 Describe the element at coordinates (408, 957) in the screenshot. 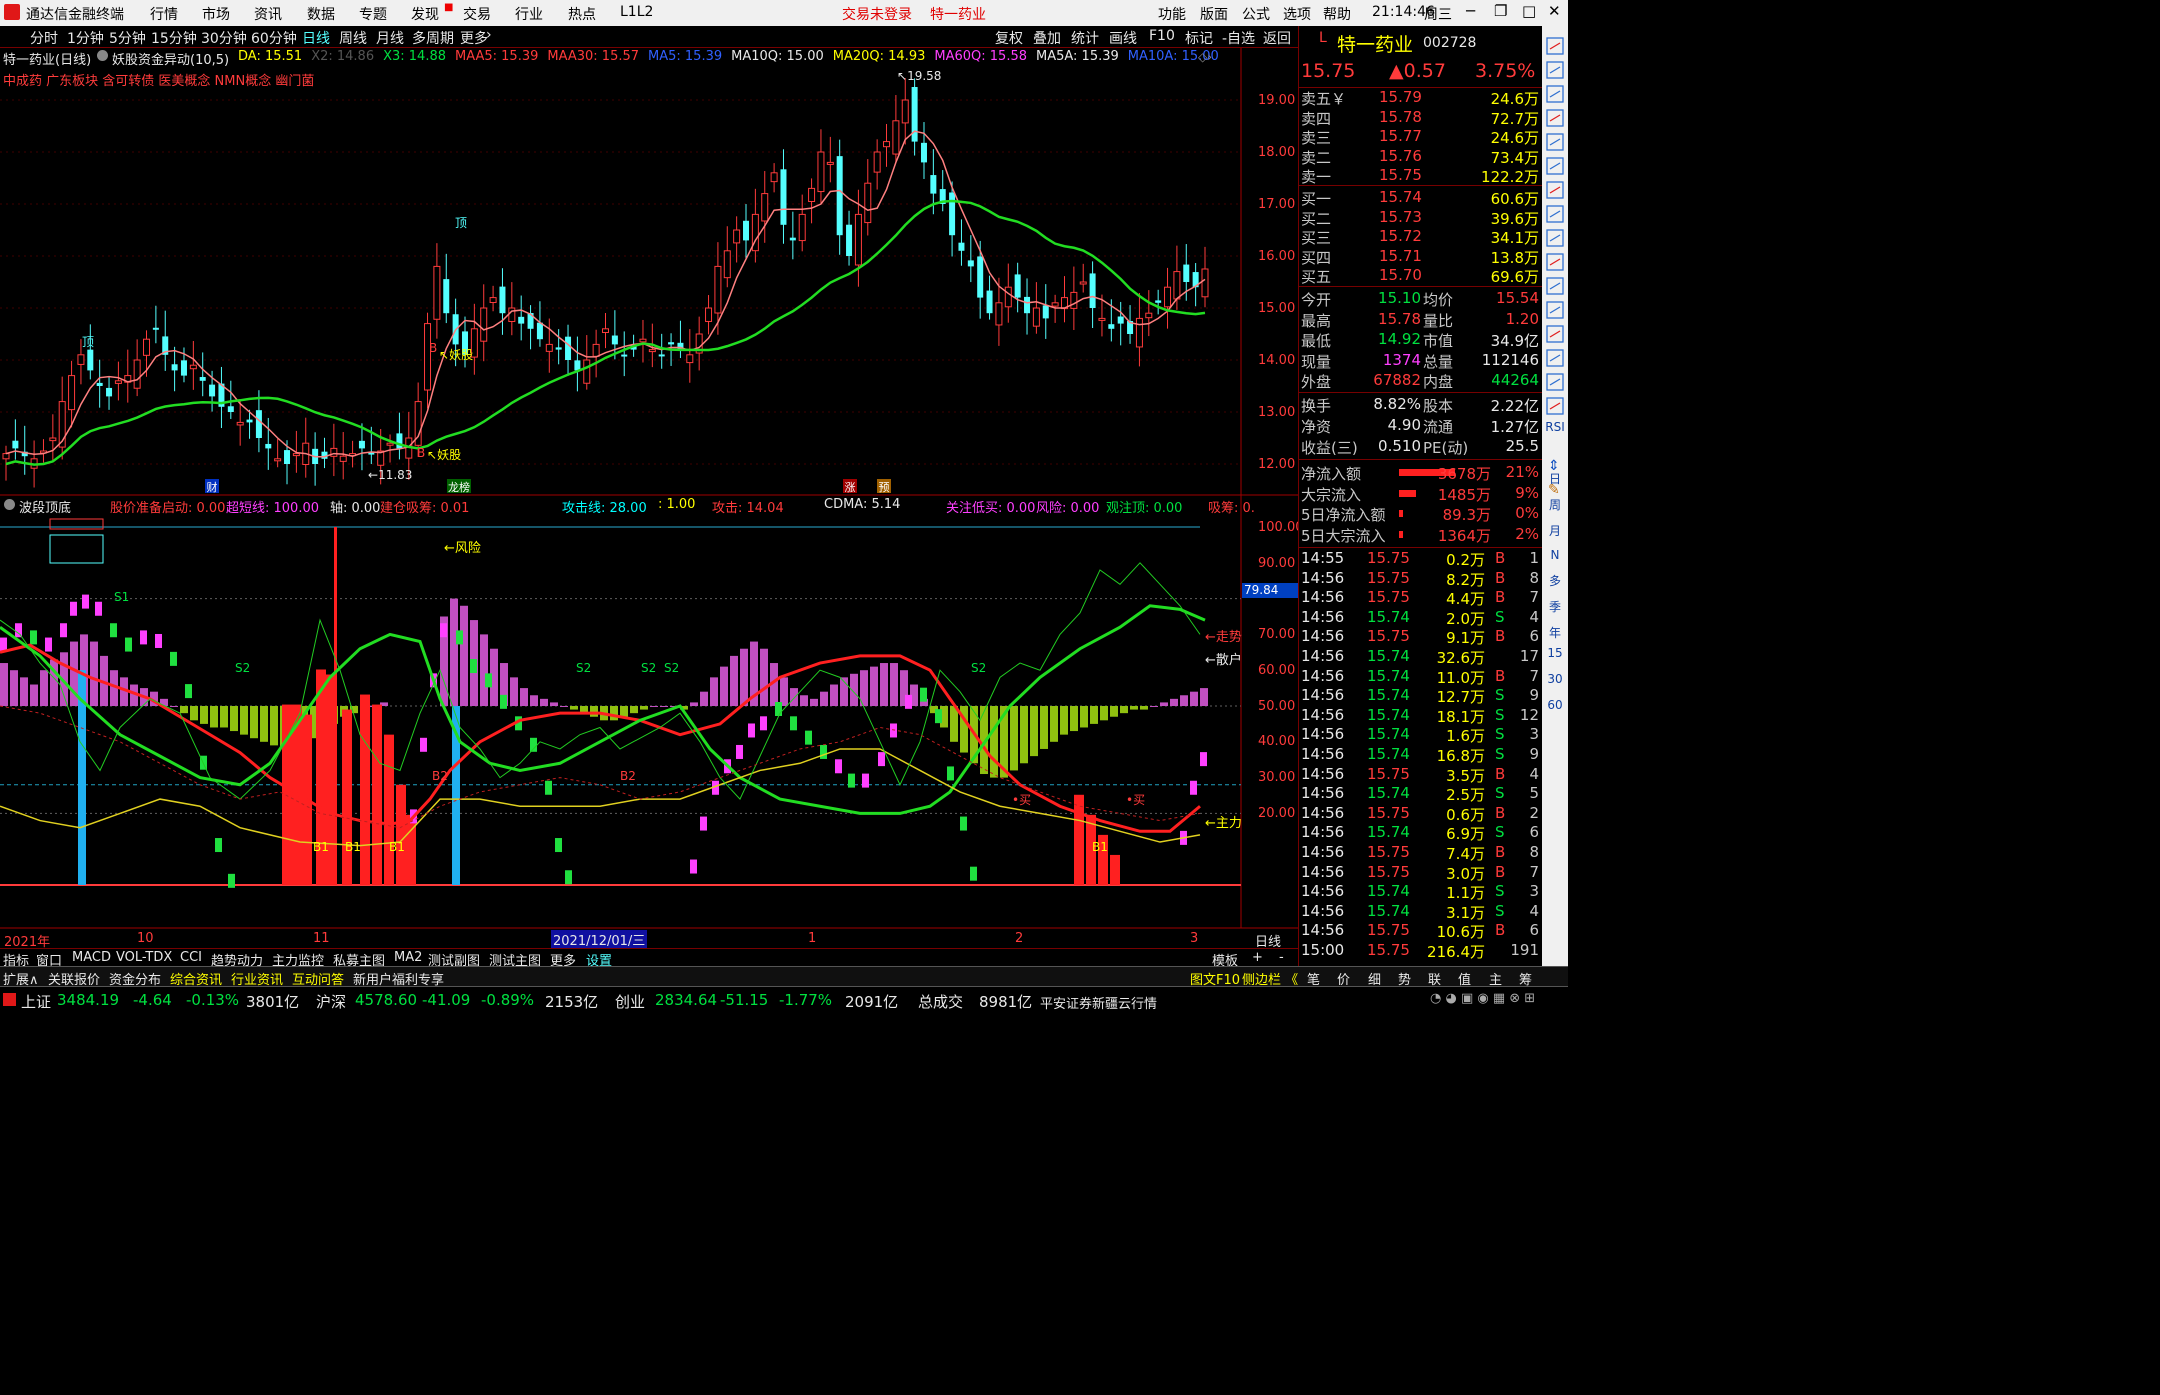

I see `tab-ma2: MA2` at that location.